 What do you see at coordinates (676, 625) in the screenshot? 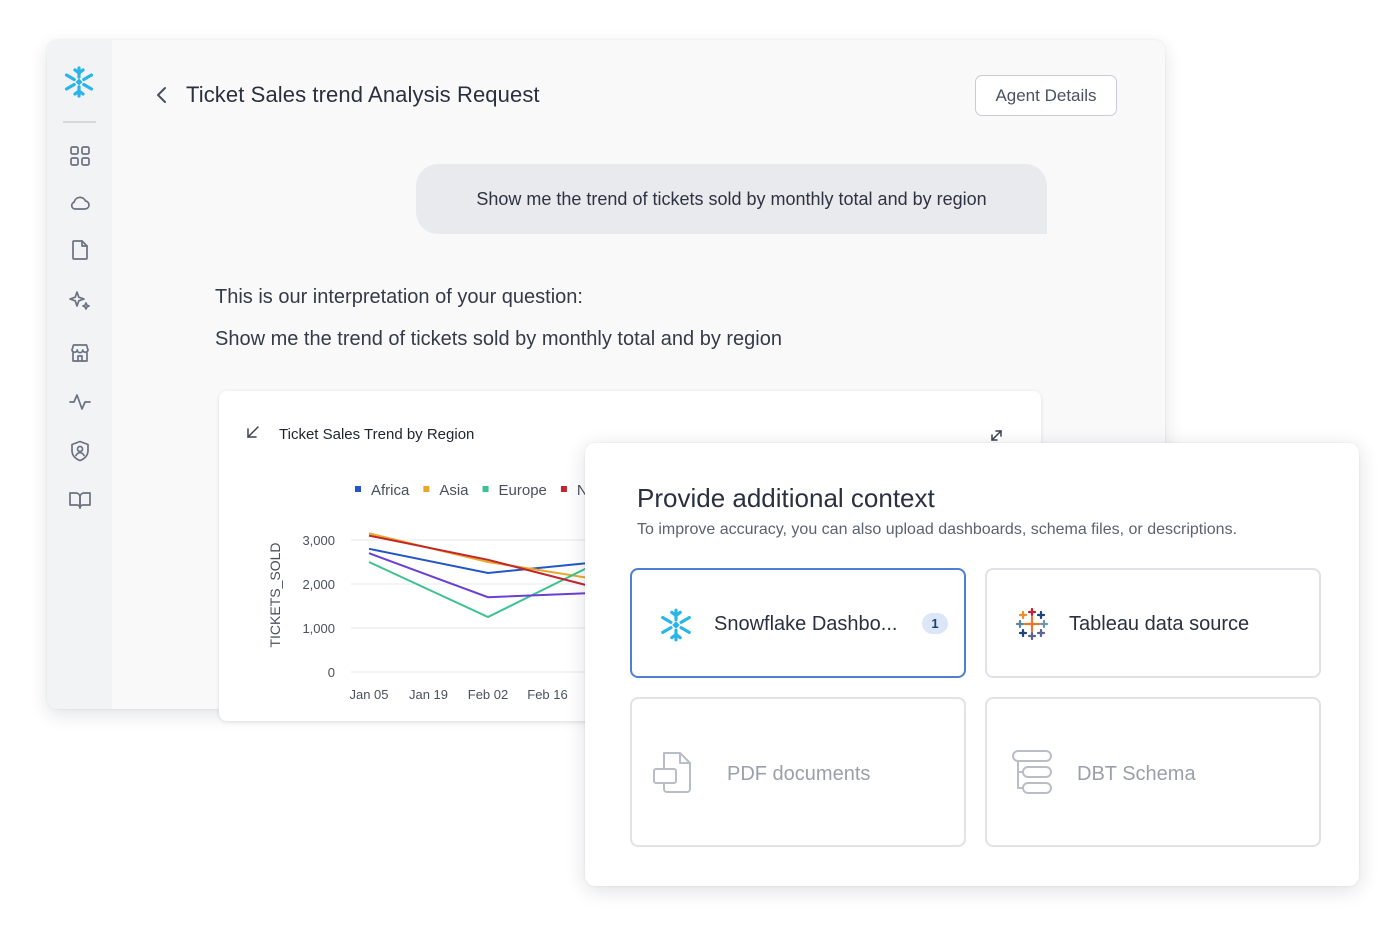
I see `snowflake-icon` at bounding box center [676, 625].